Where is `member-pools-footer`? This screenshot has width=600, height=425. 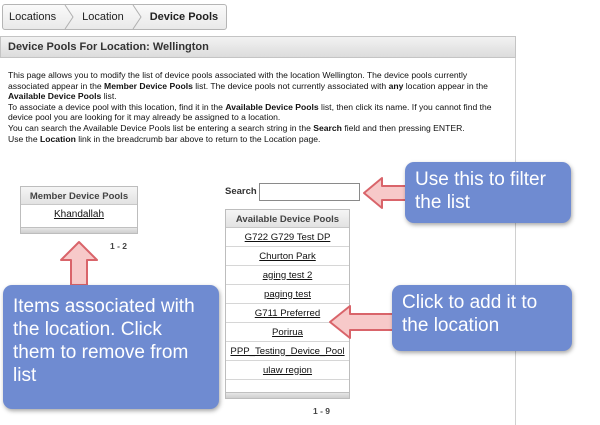 member-pools-footer is located at coordinates (79, 230).